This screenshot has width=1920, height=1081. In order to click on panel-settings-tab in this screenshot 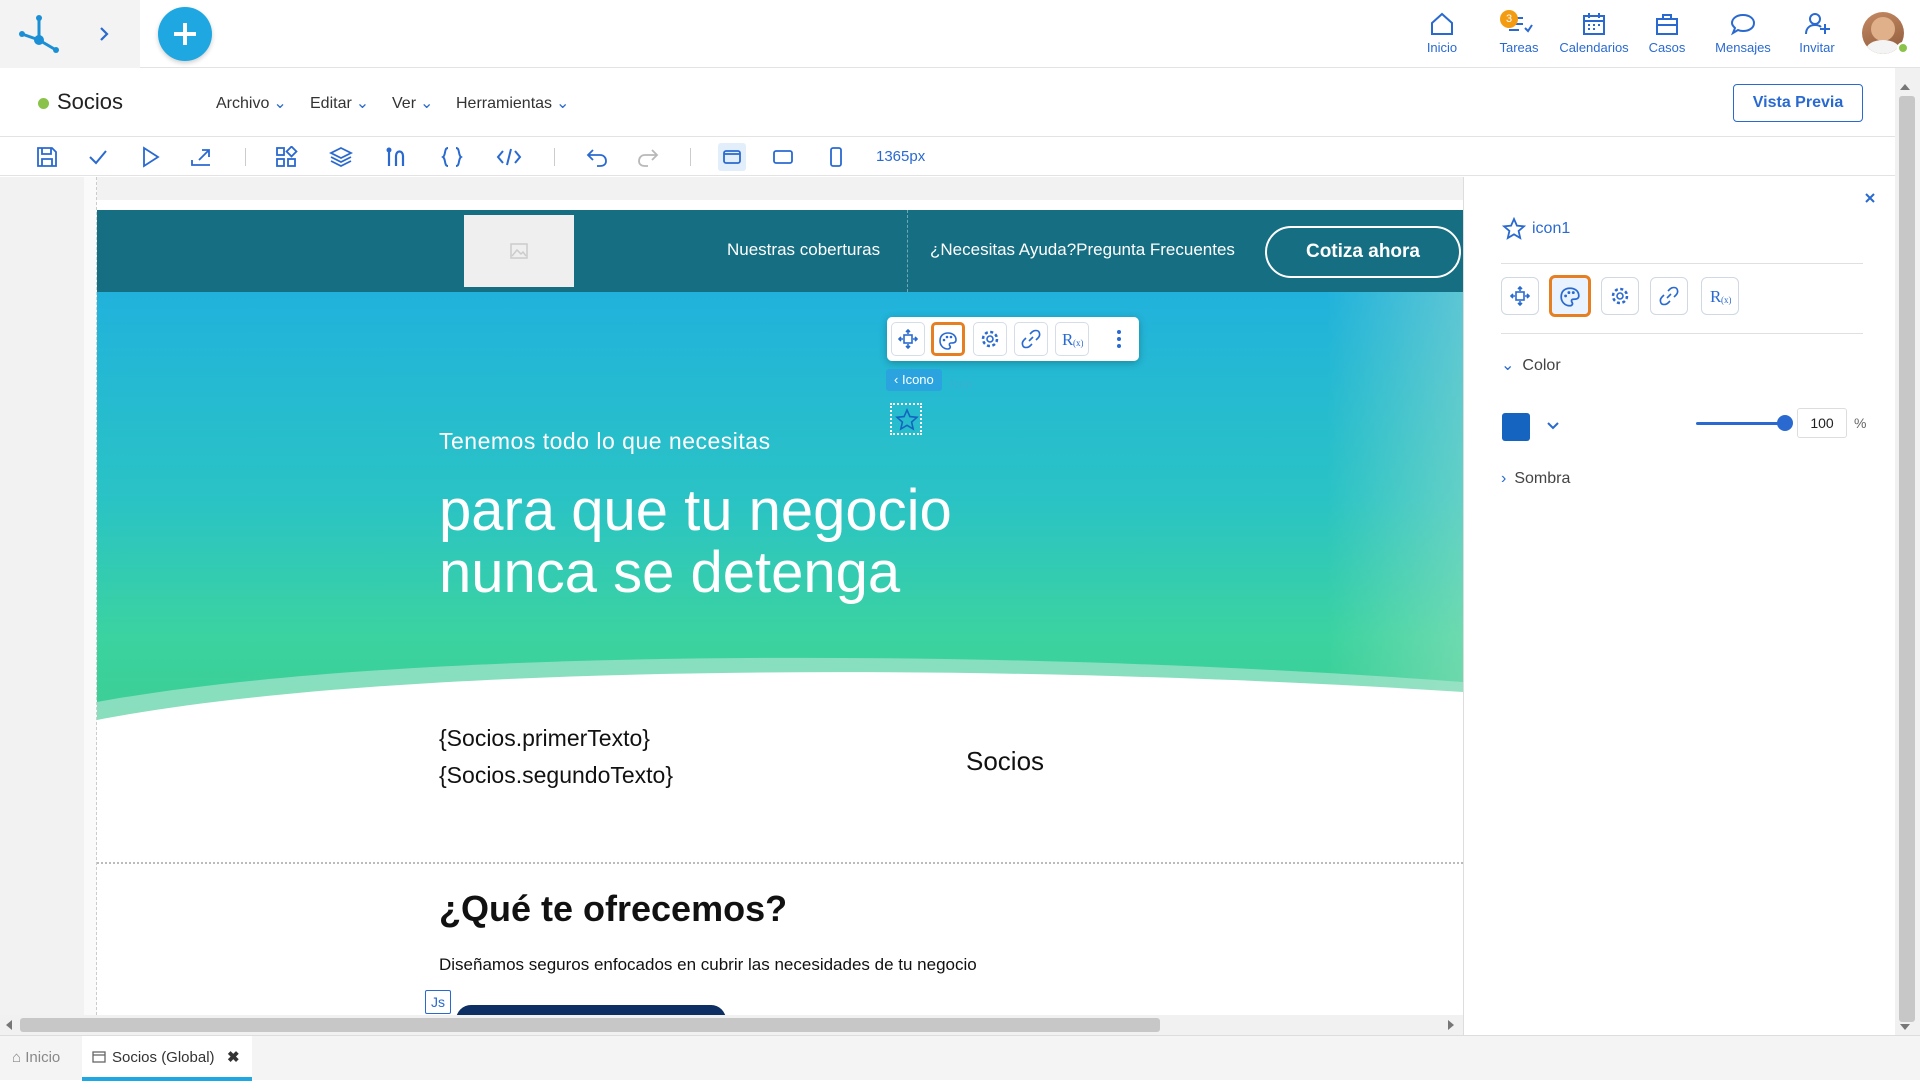, I will do `click(1620, 296)`.